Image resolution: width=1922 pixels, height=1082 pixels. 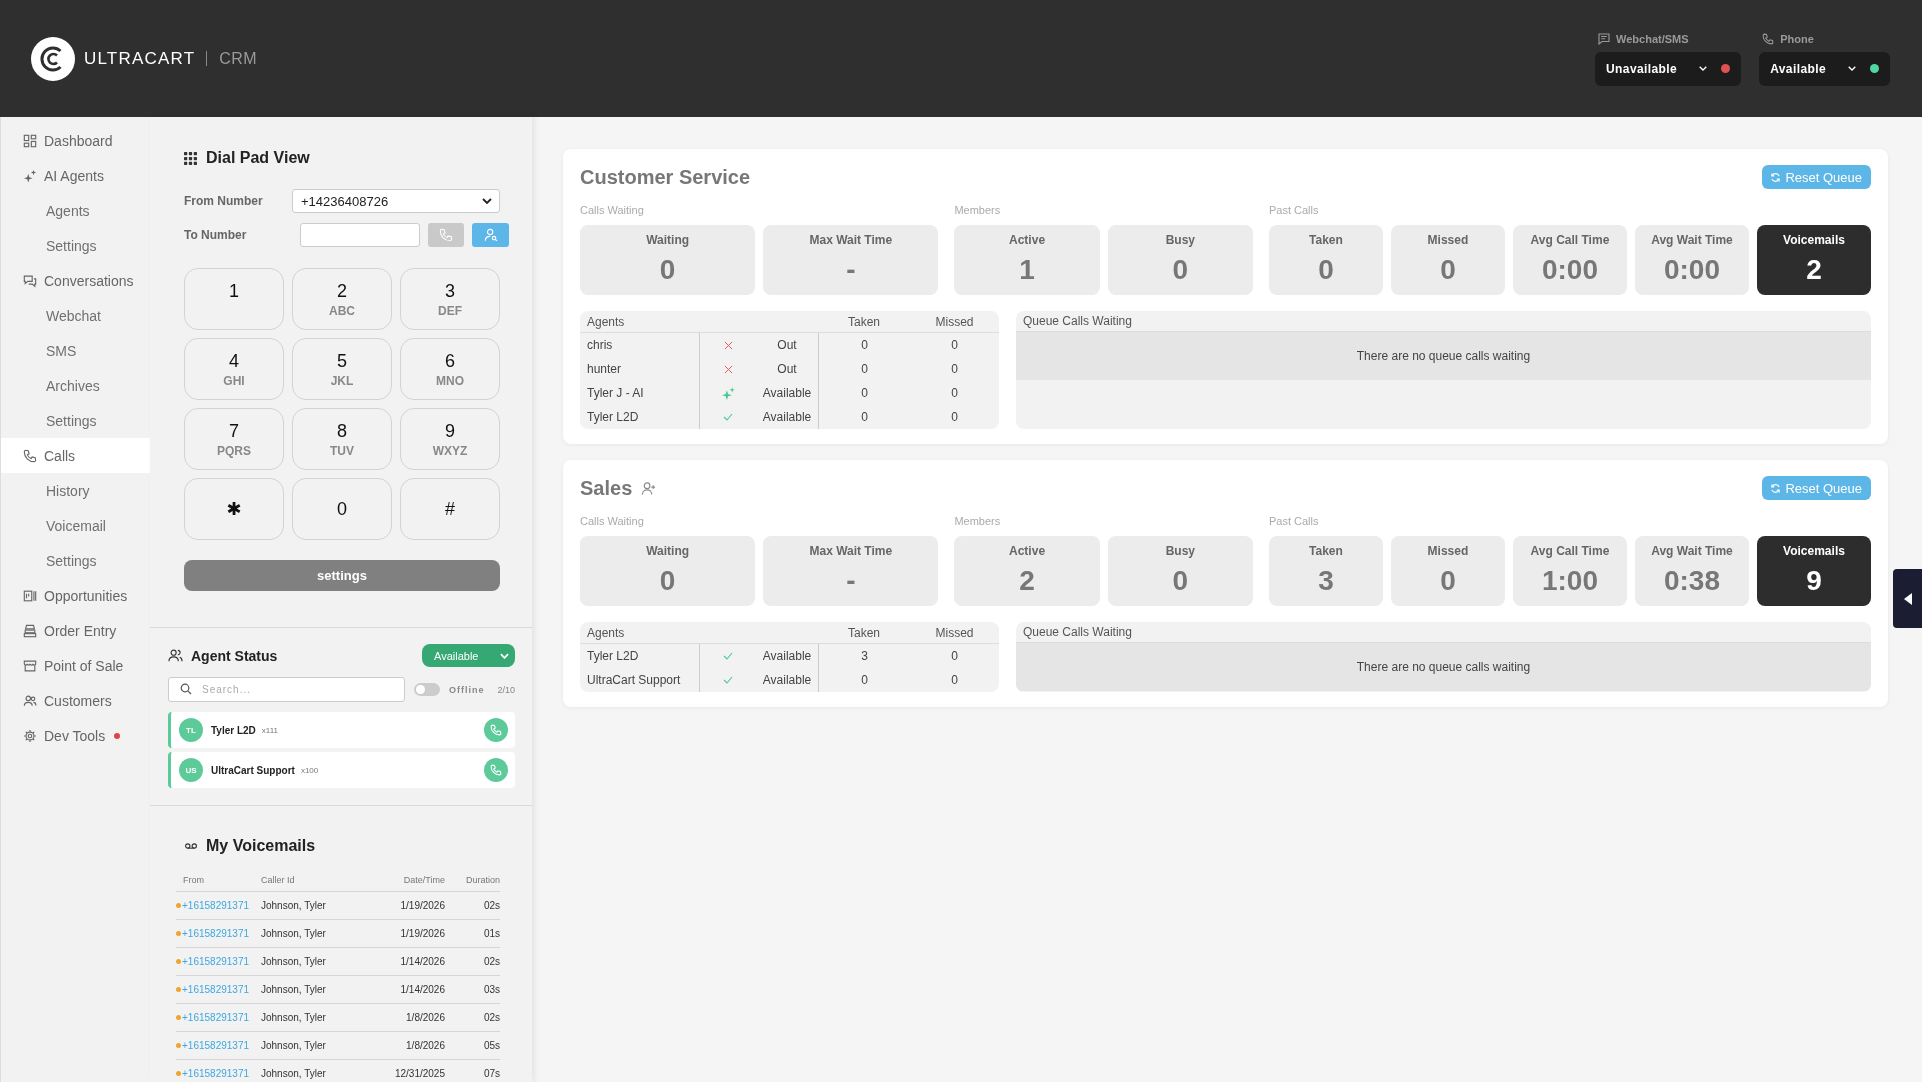 I want to click on column-header: Caller Id, so click(x=278, y=879).